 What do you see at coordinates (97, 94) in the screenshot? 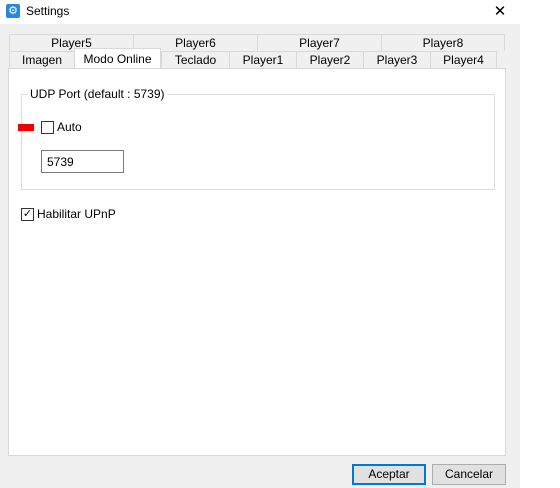
I see `udp-port-group-title: UDP Port (default : 5739)` at bounding box center [97, 94].